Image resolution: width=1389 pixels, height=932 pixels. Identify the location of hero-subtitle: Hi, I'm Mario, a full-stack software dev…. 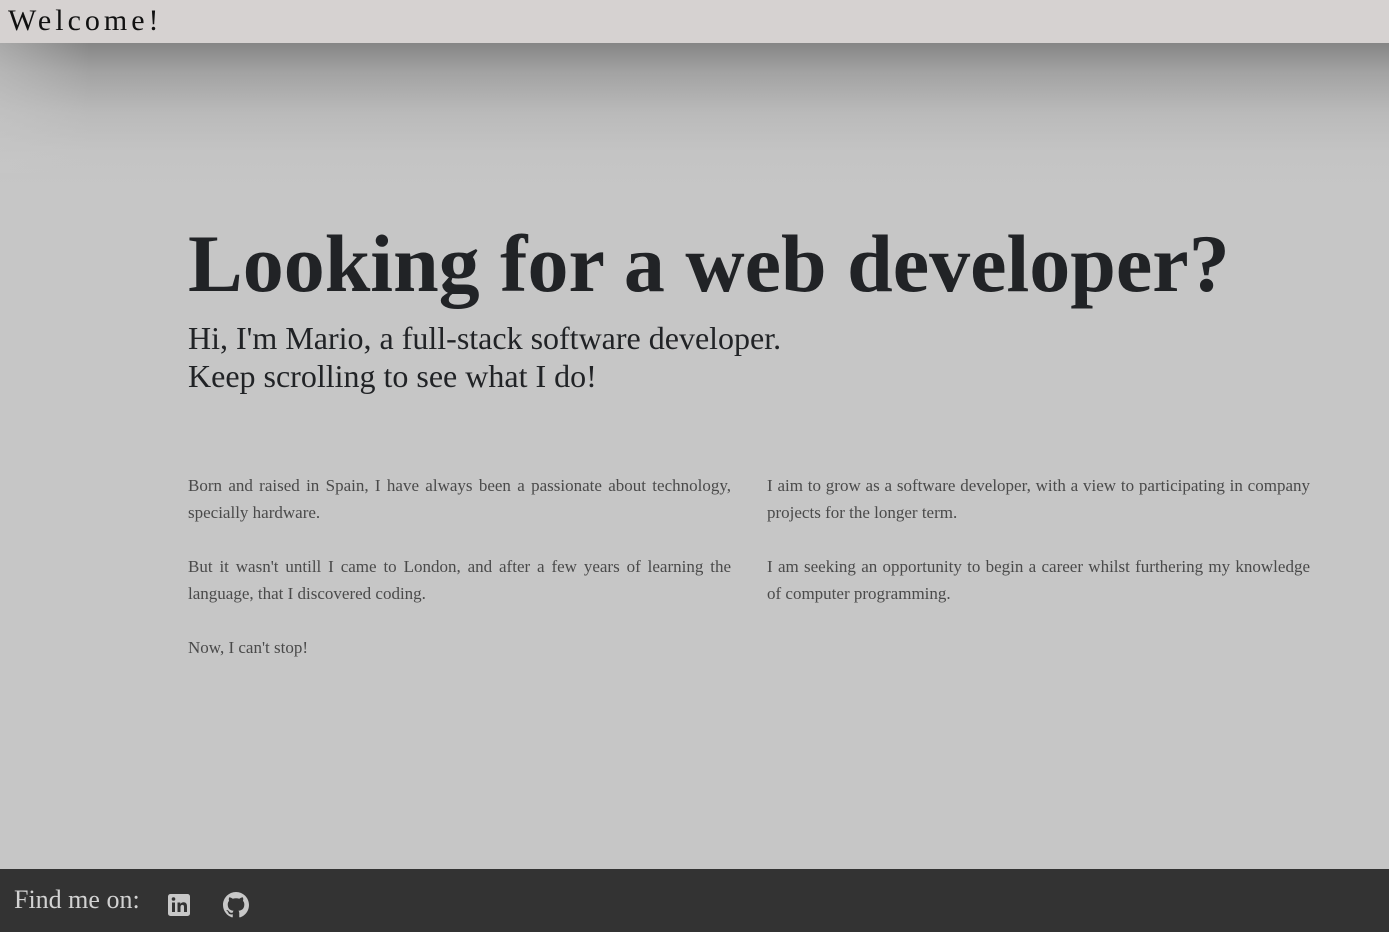
(484, 357).